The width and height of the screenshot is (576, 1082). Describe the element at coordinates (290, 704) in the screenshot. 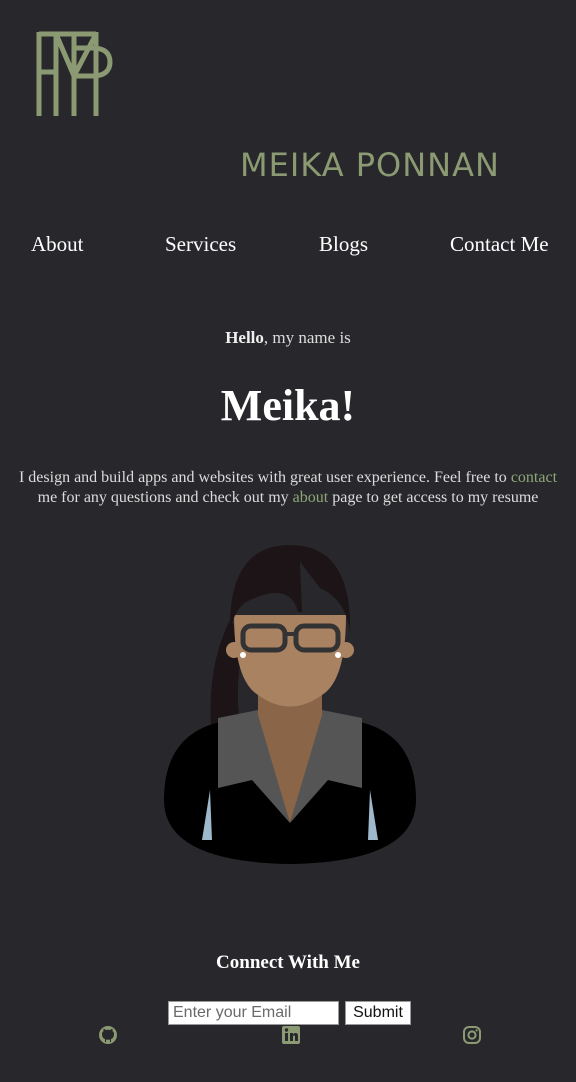

I see `woman-with-glasses-avatar` at that location.